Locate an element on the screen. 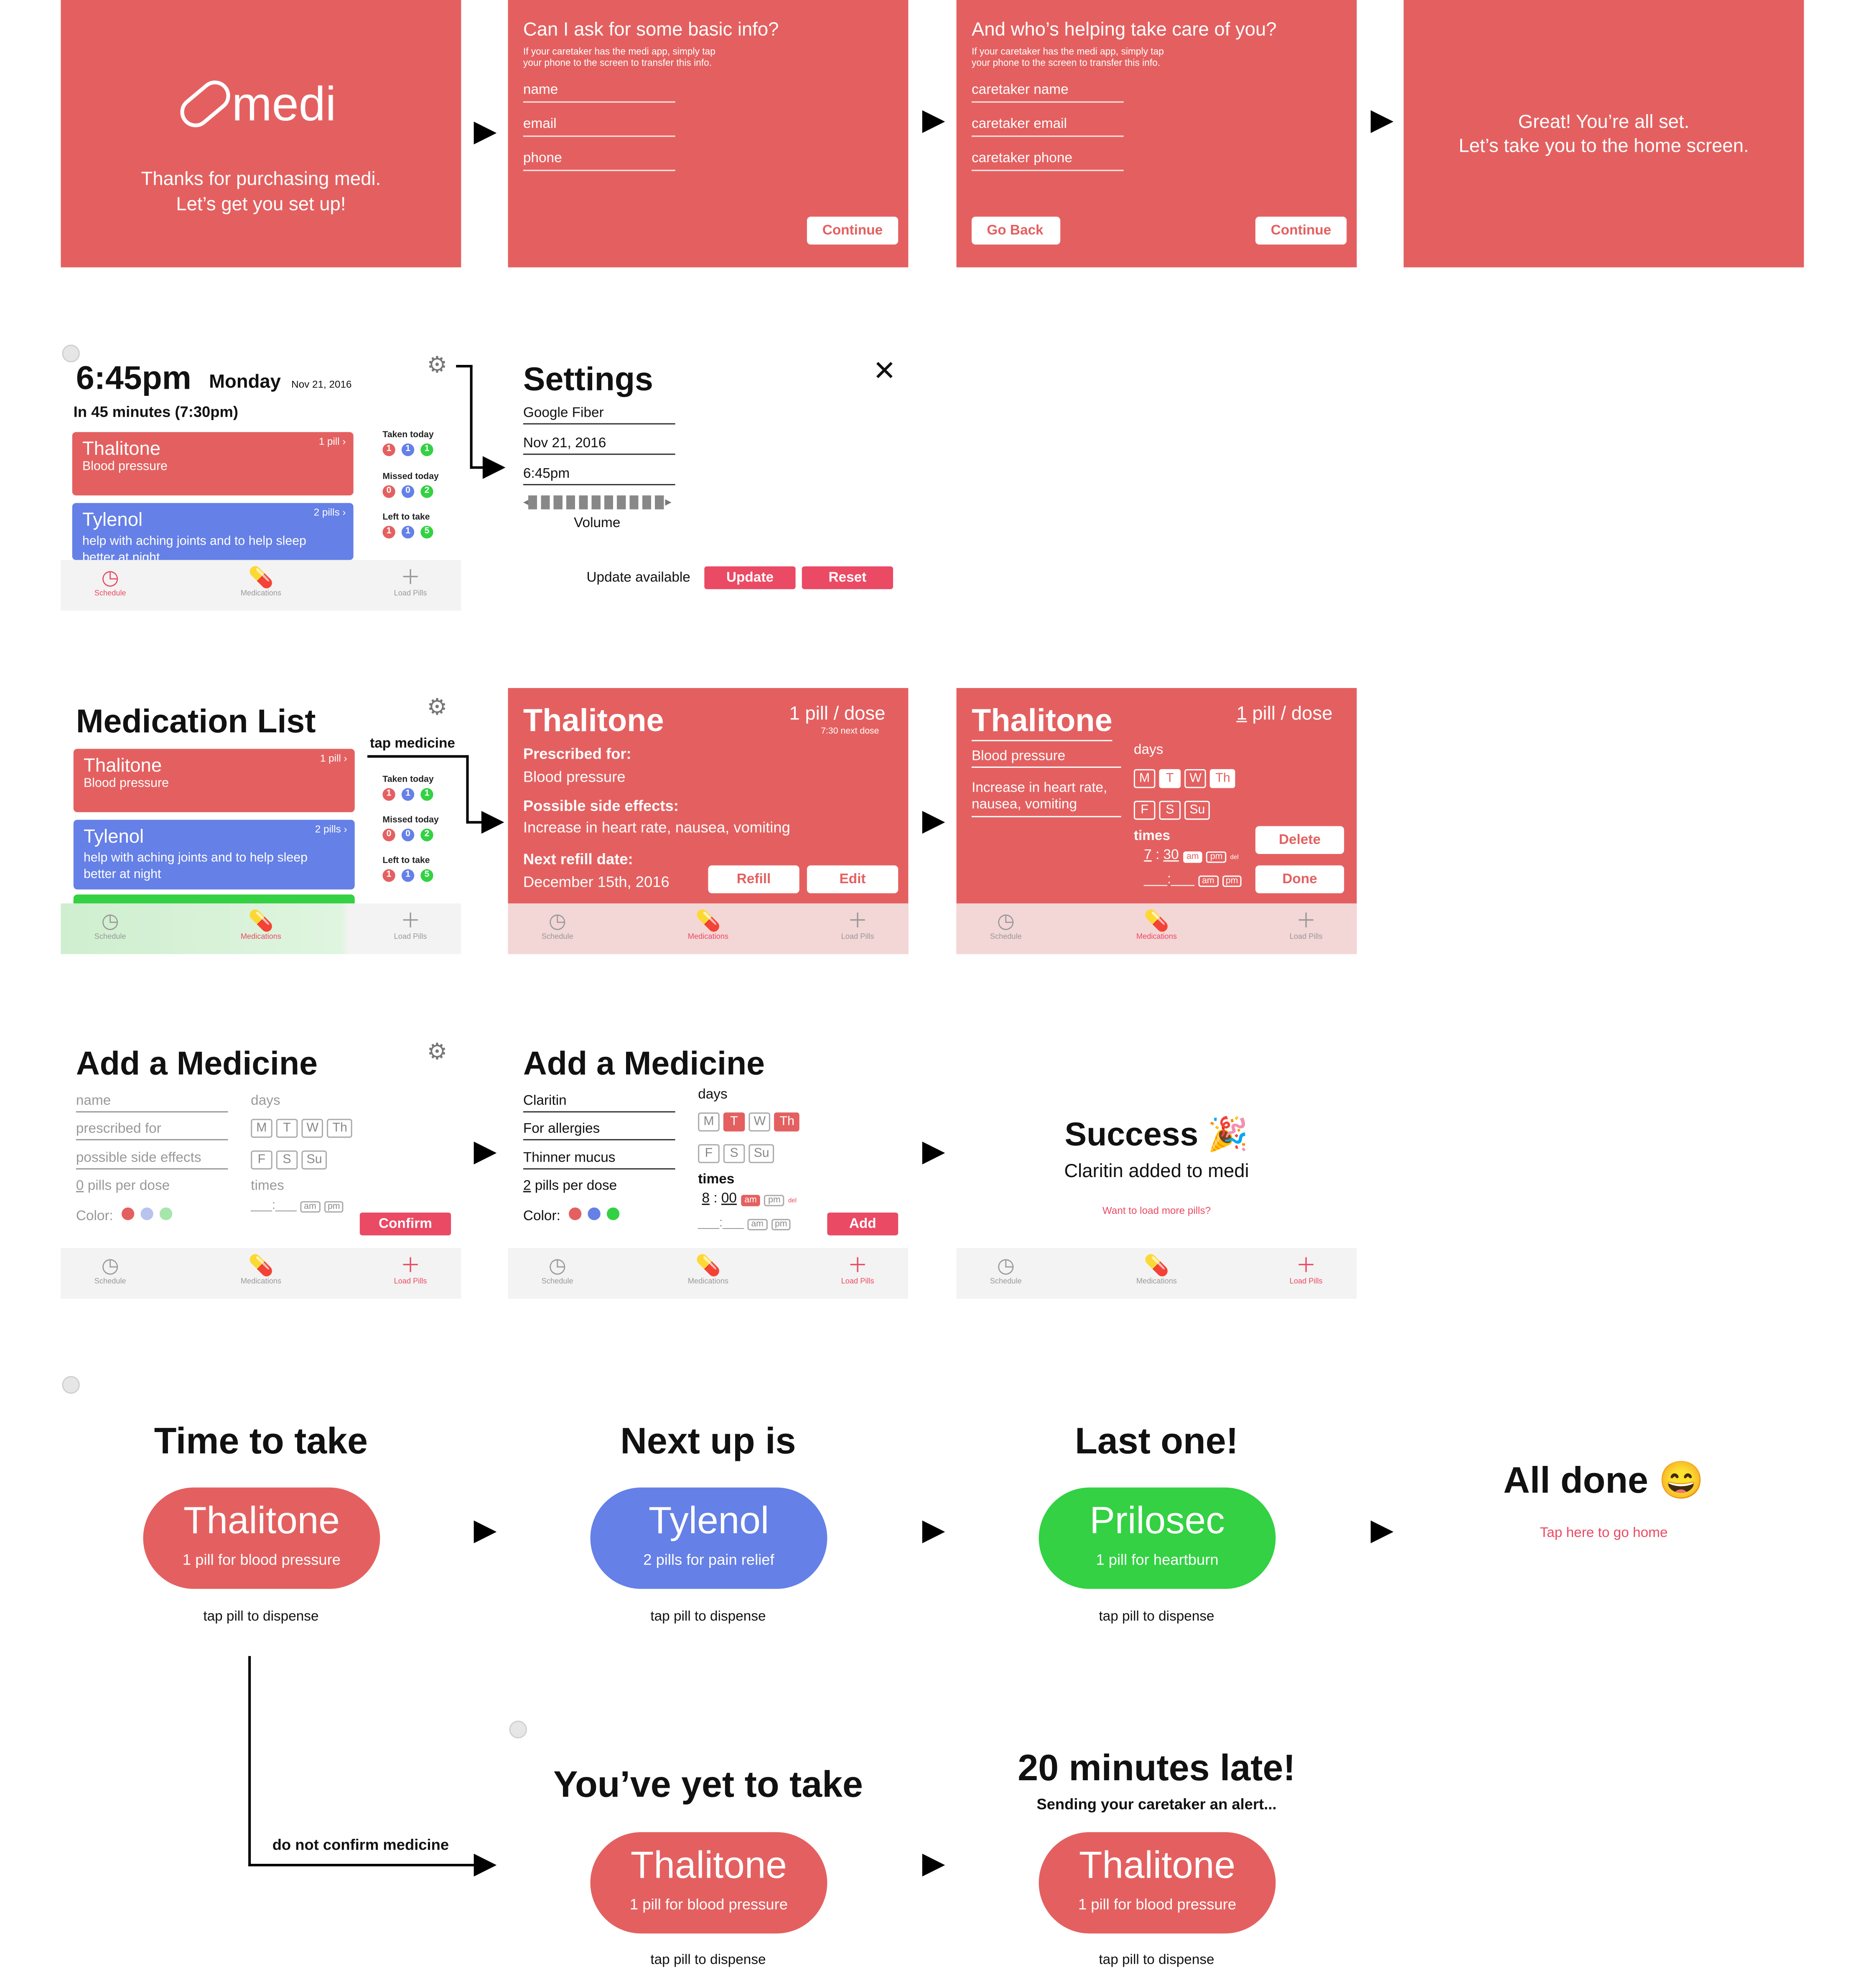  prescribed-field: Blood pressure is located at coordinates (1046, 758).